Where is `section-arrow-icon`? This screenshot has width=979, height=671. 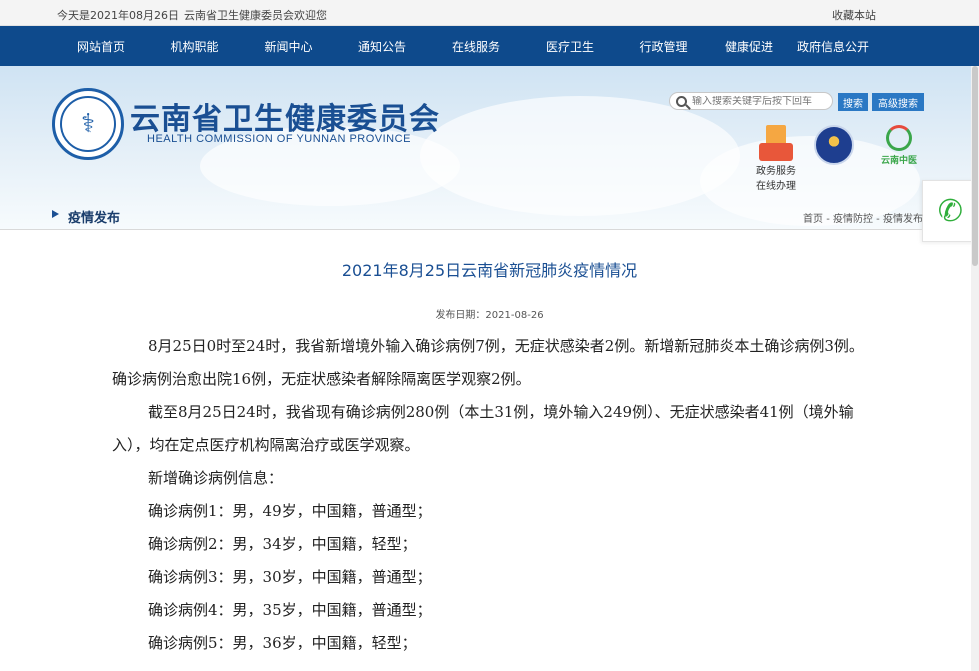 section-arrow-icon is located at coordinates (55, 214).